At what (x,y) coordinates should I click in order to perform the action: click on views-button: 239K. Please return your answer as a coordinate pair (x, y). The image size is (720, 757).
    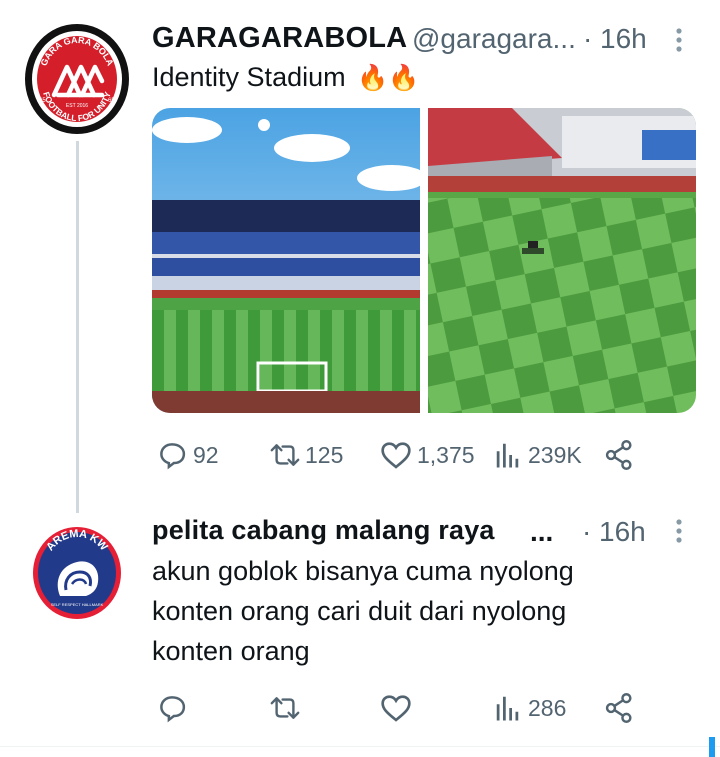
    Looking at the image, I should click on (538, 455).